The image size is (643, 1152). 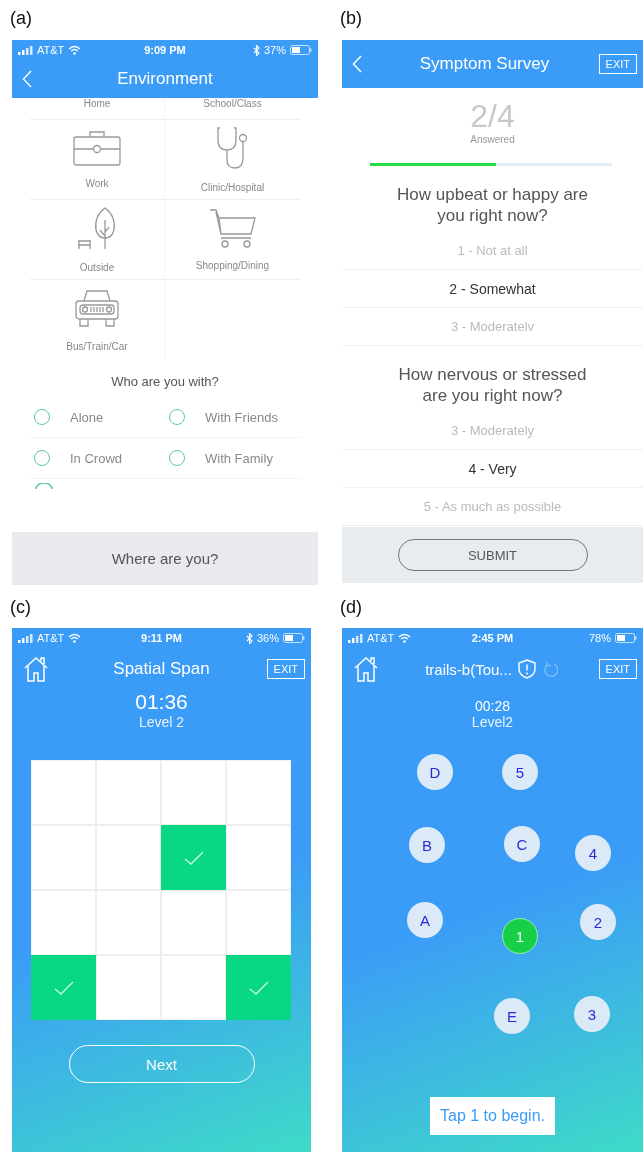 What do you see at coordinates (96, 458) in the screenshot?
I see `radio-label: In Crowd` at bounding box center [96, 458].